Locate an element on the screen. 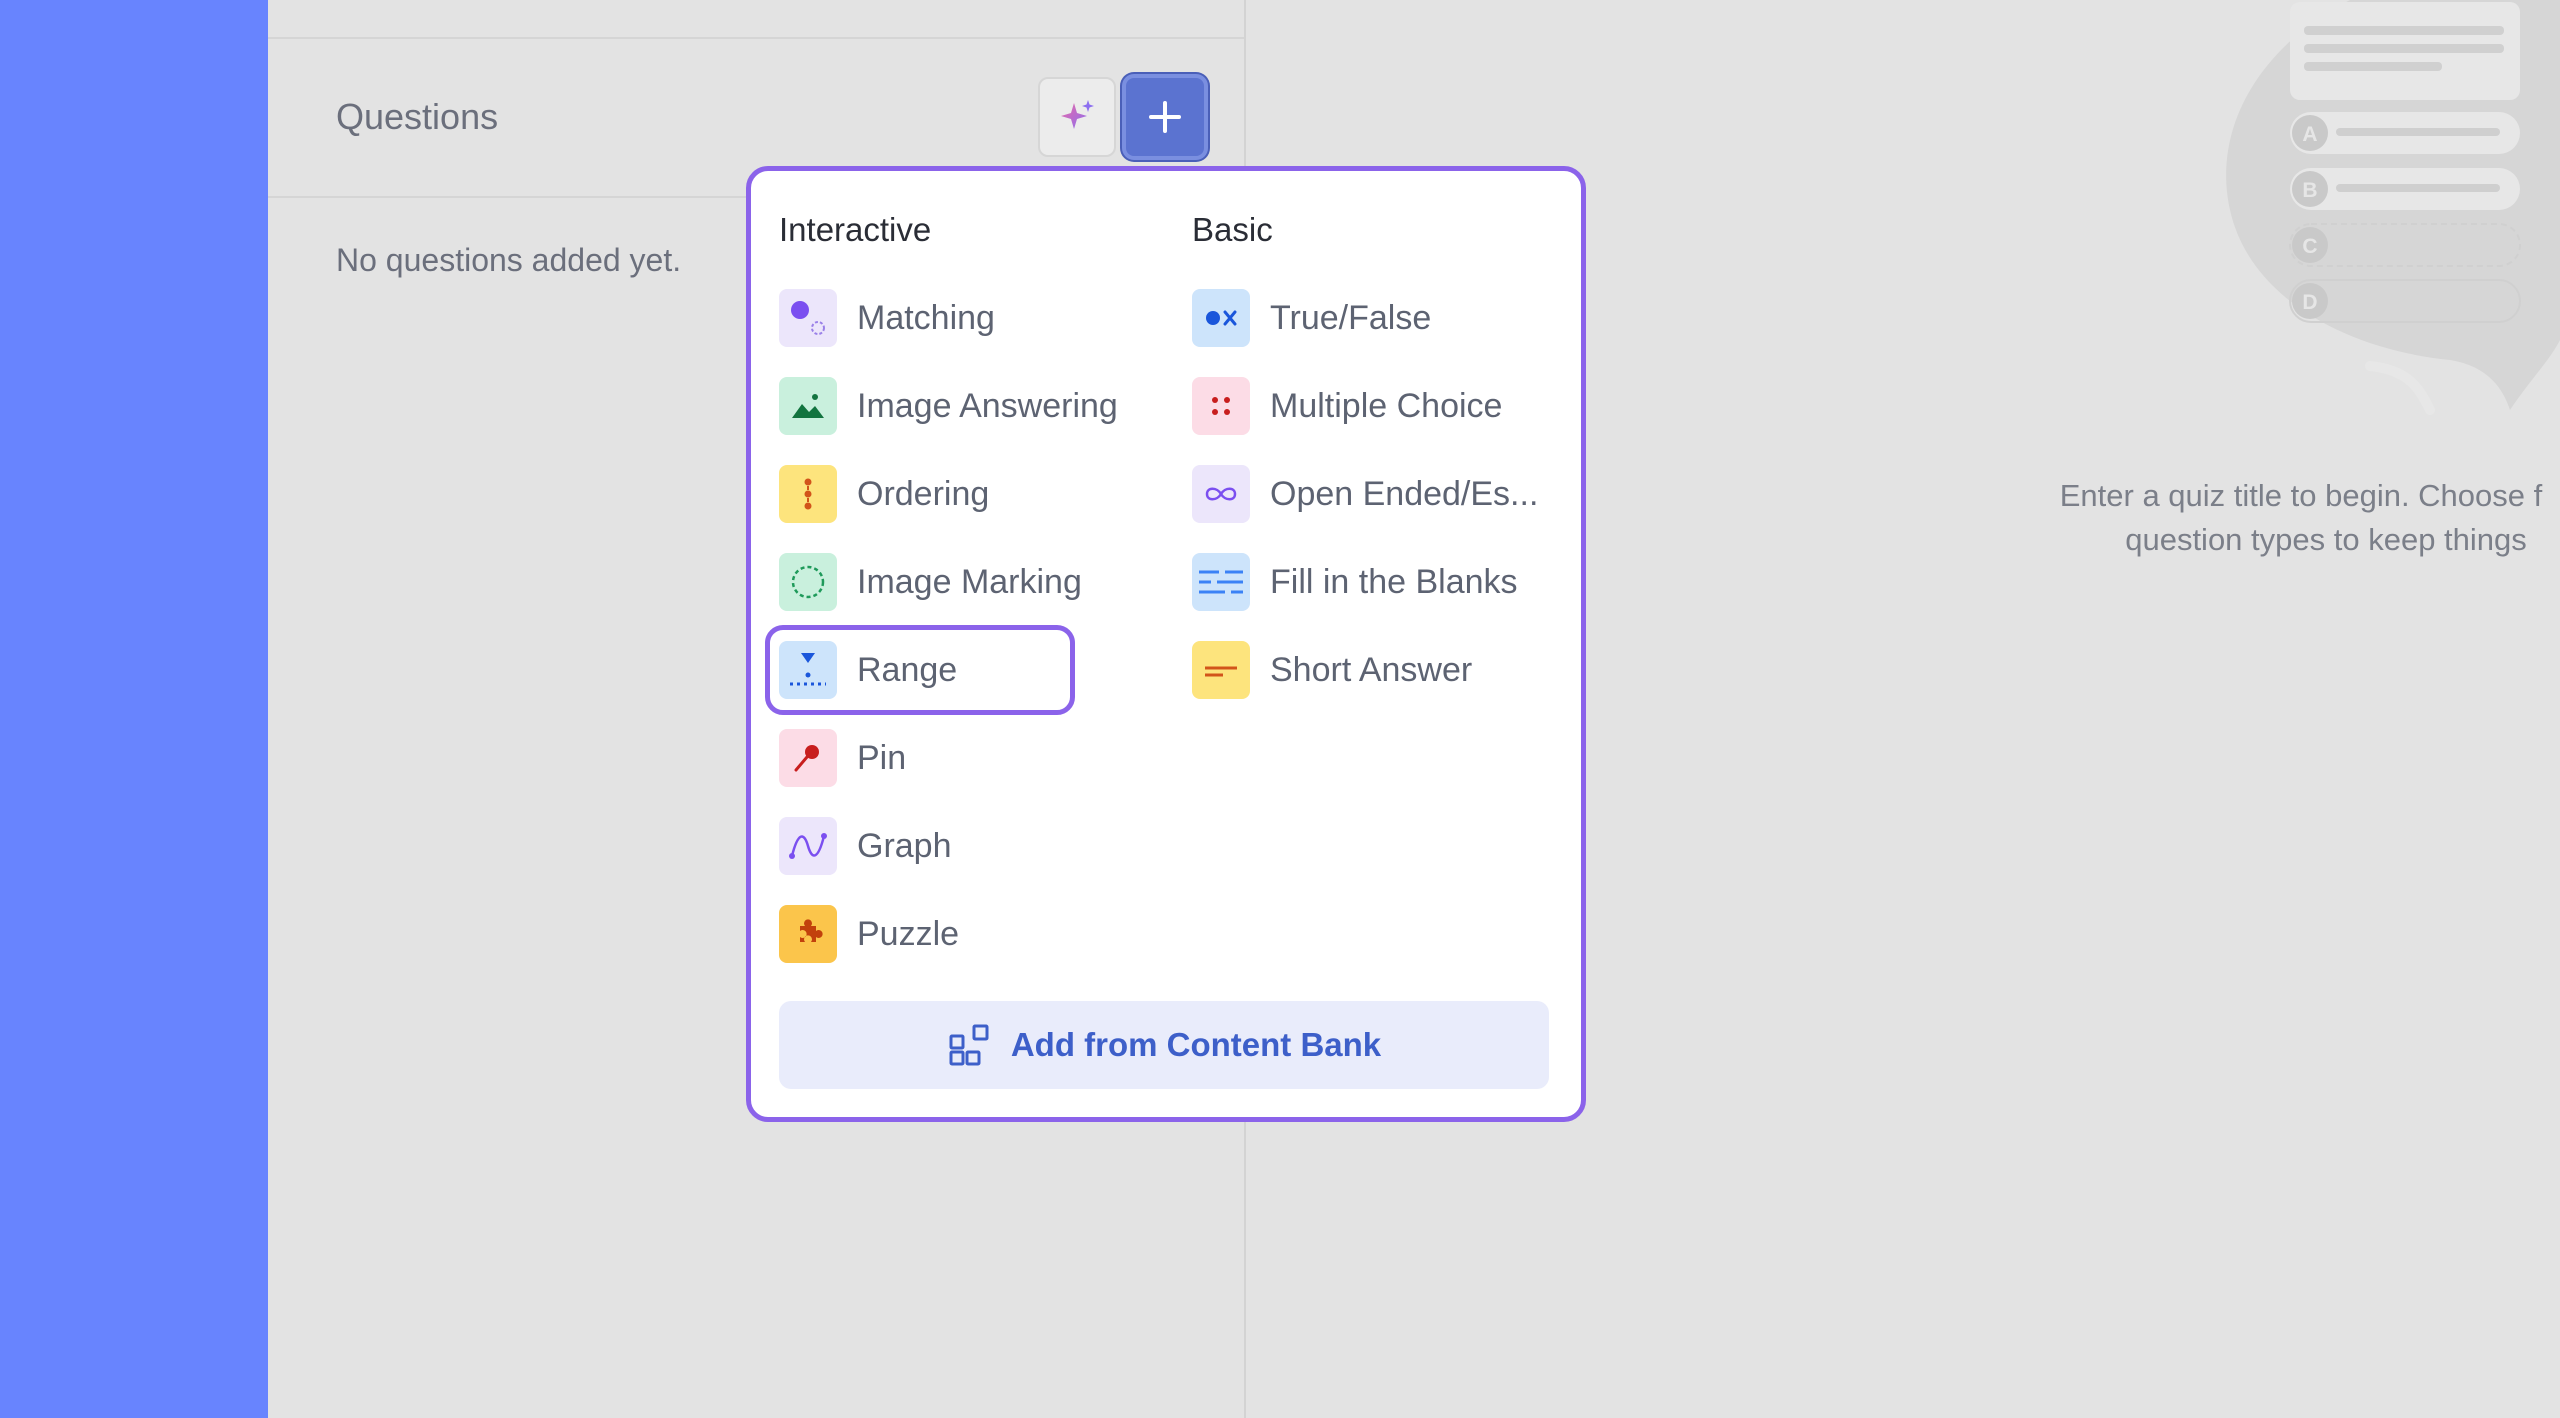 This screenshot has width=2560, height=1418. range-icon is located at coordinates (808, 670).